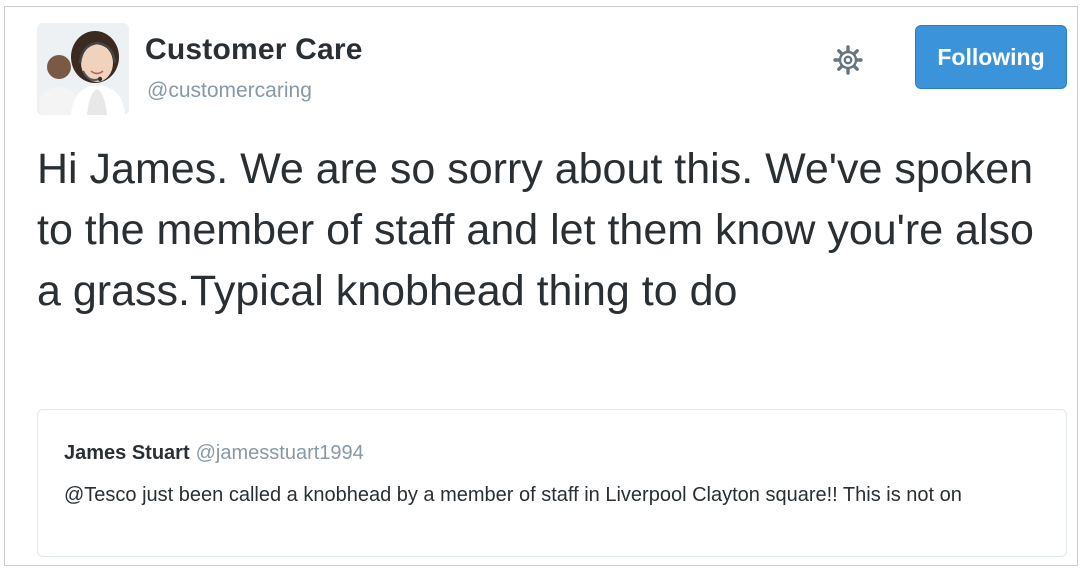 The height and width of the screenshot is (572, 1084). What do you see at coordinates (280, 453) in the screenshot?
I see `quoted-author-handle: @jamesstuart1994` at bounding box center [280, 453].